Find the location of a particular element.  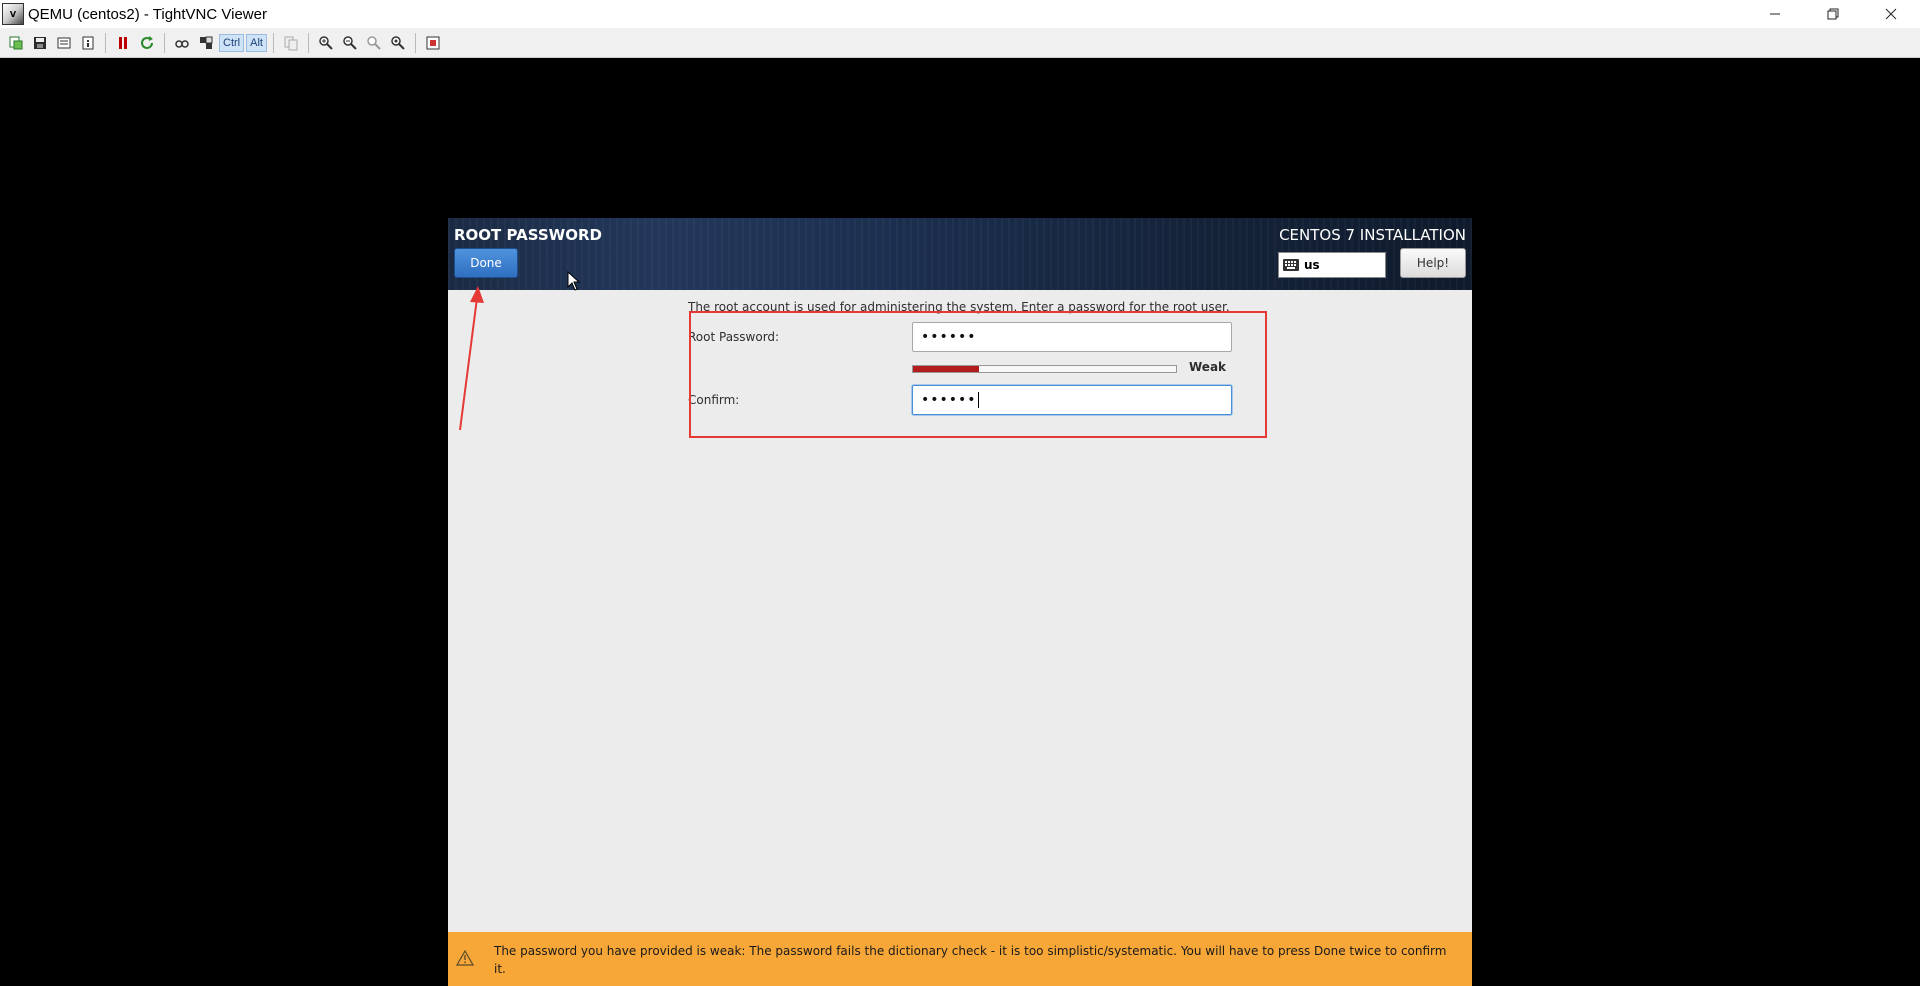

fullscreen-icon is located at coordinates (433, 42).